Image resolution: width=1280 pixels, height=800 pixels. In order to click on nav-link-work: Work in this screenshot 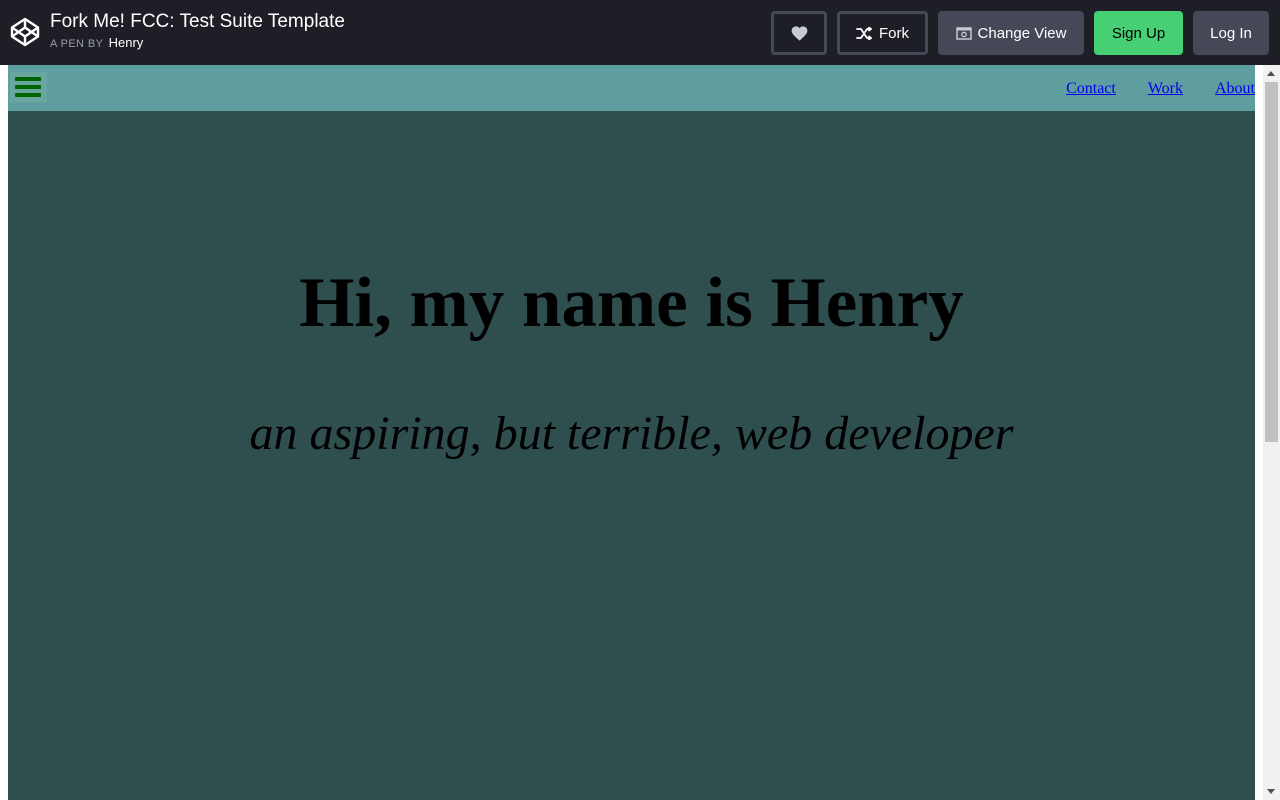, I will do `click(1165, 89)`.